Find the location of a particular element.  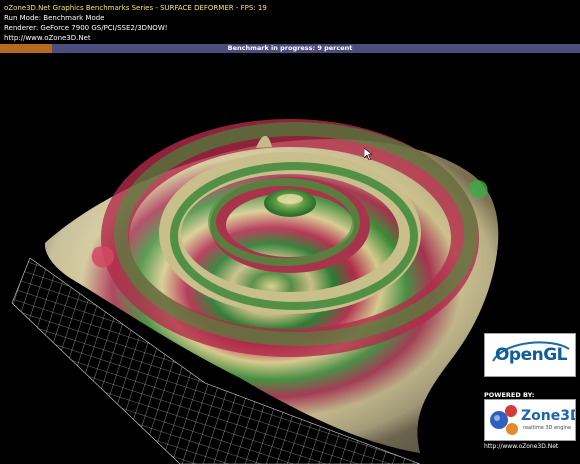

progress-label: Benchmark in progress: 9 percent is located at coordinates (290, 48).